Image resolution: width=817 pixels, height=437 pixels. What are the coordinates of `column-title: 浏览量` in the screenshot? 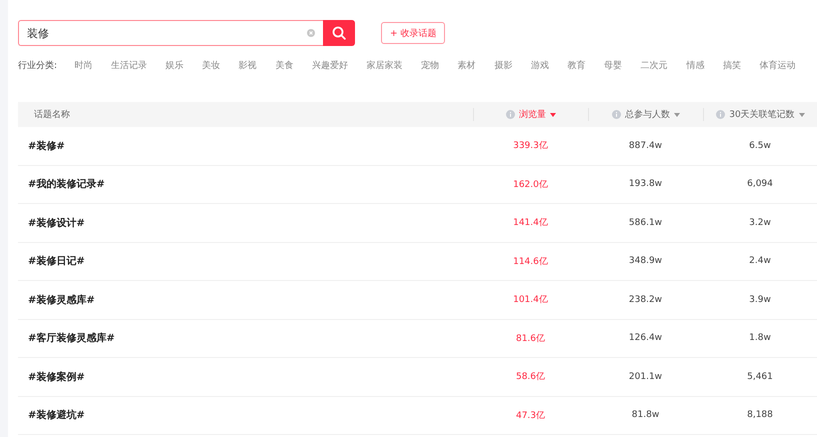 It's located at (532, 114).